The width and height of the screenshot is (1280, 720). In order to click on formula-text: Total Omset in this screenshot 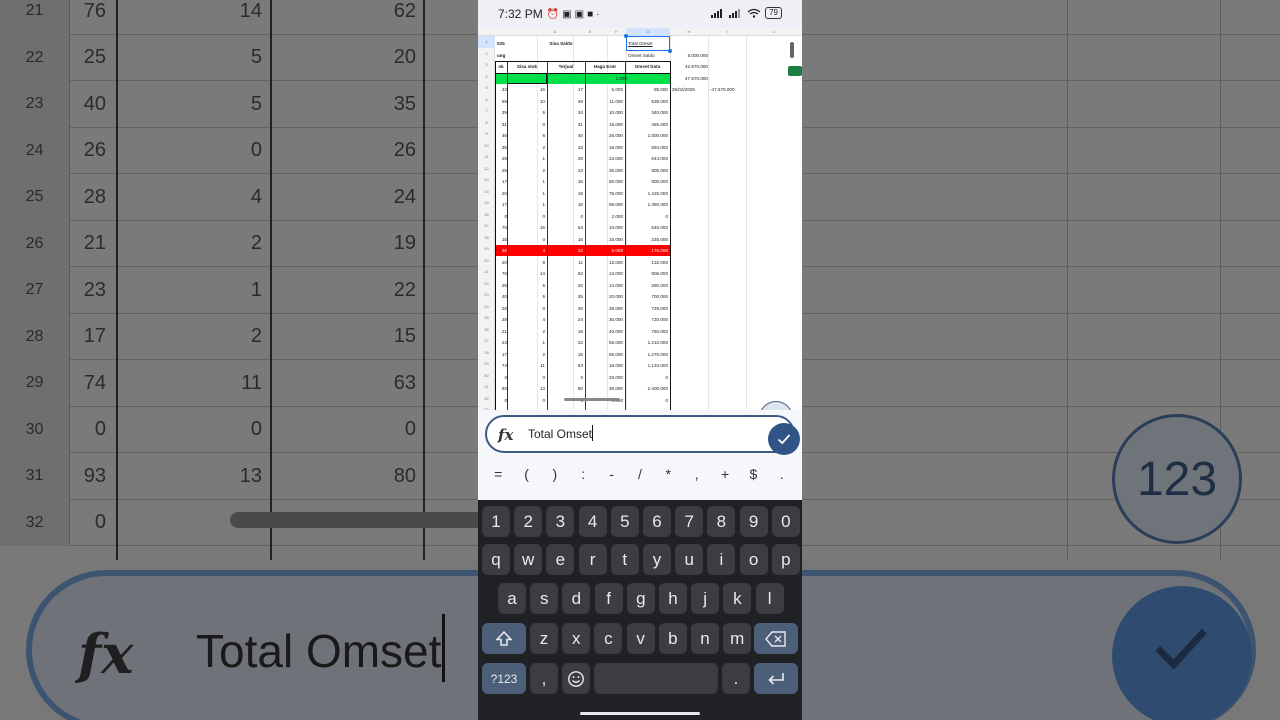, I will do `click(560, 434)`.